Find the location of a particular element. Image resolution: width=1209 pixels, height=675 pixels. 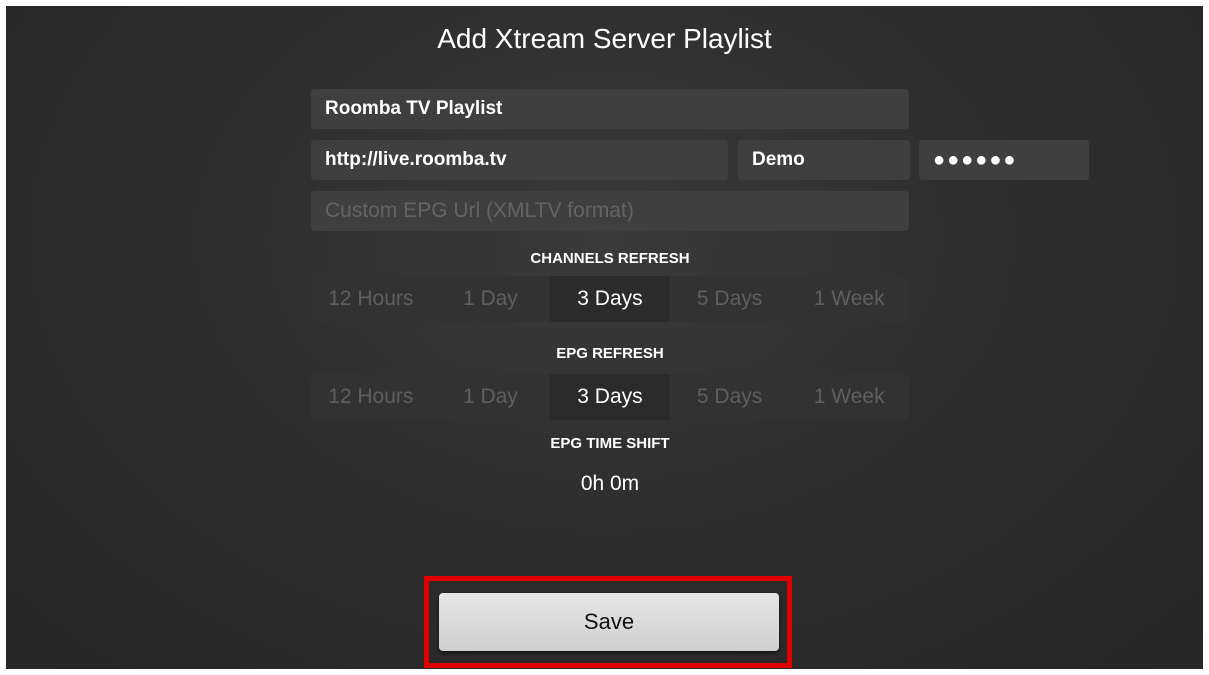

epg-refresh-option-3-days: 3 Days is located at coordinates (610, 397).